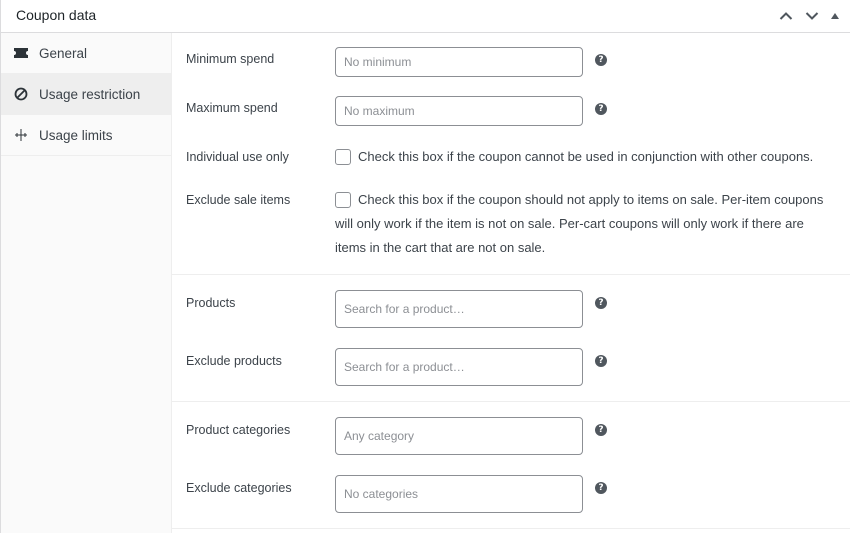  Describe the element at coordinates (601, 488) in the screenshot. I see `exclude-categories-help-icon: ?` at that location.